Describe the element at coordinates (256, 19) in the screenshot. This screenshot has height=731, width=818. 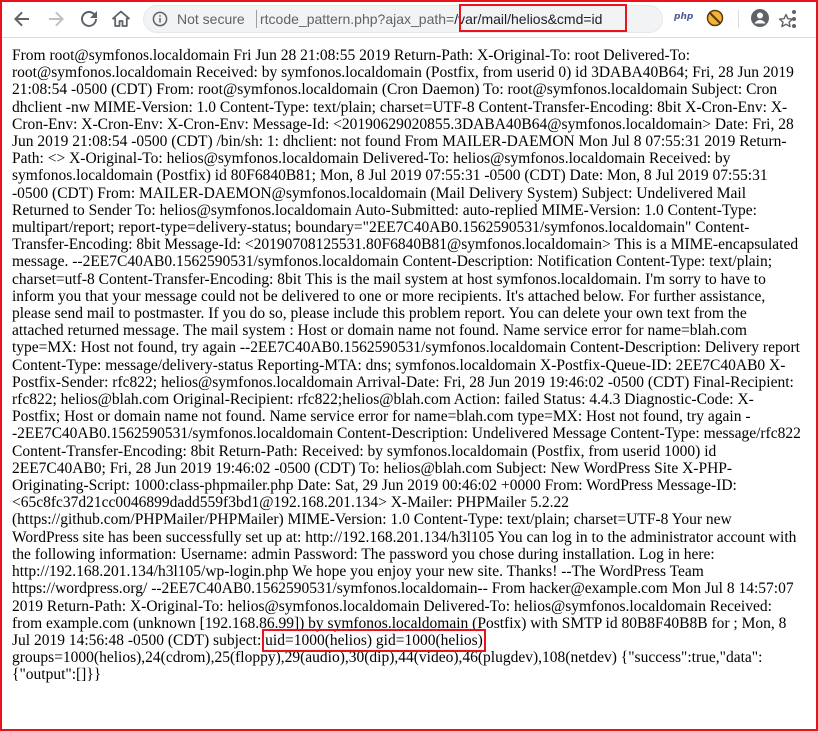
I see `url-separator` at that location.